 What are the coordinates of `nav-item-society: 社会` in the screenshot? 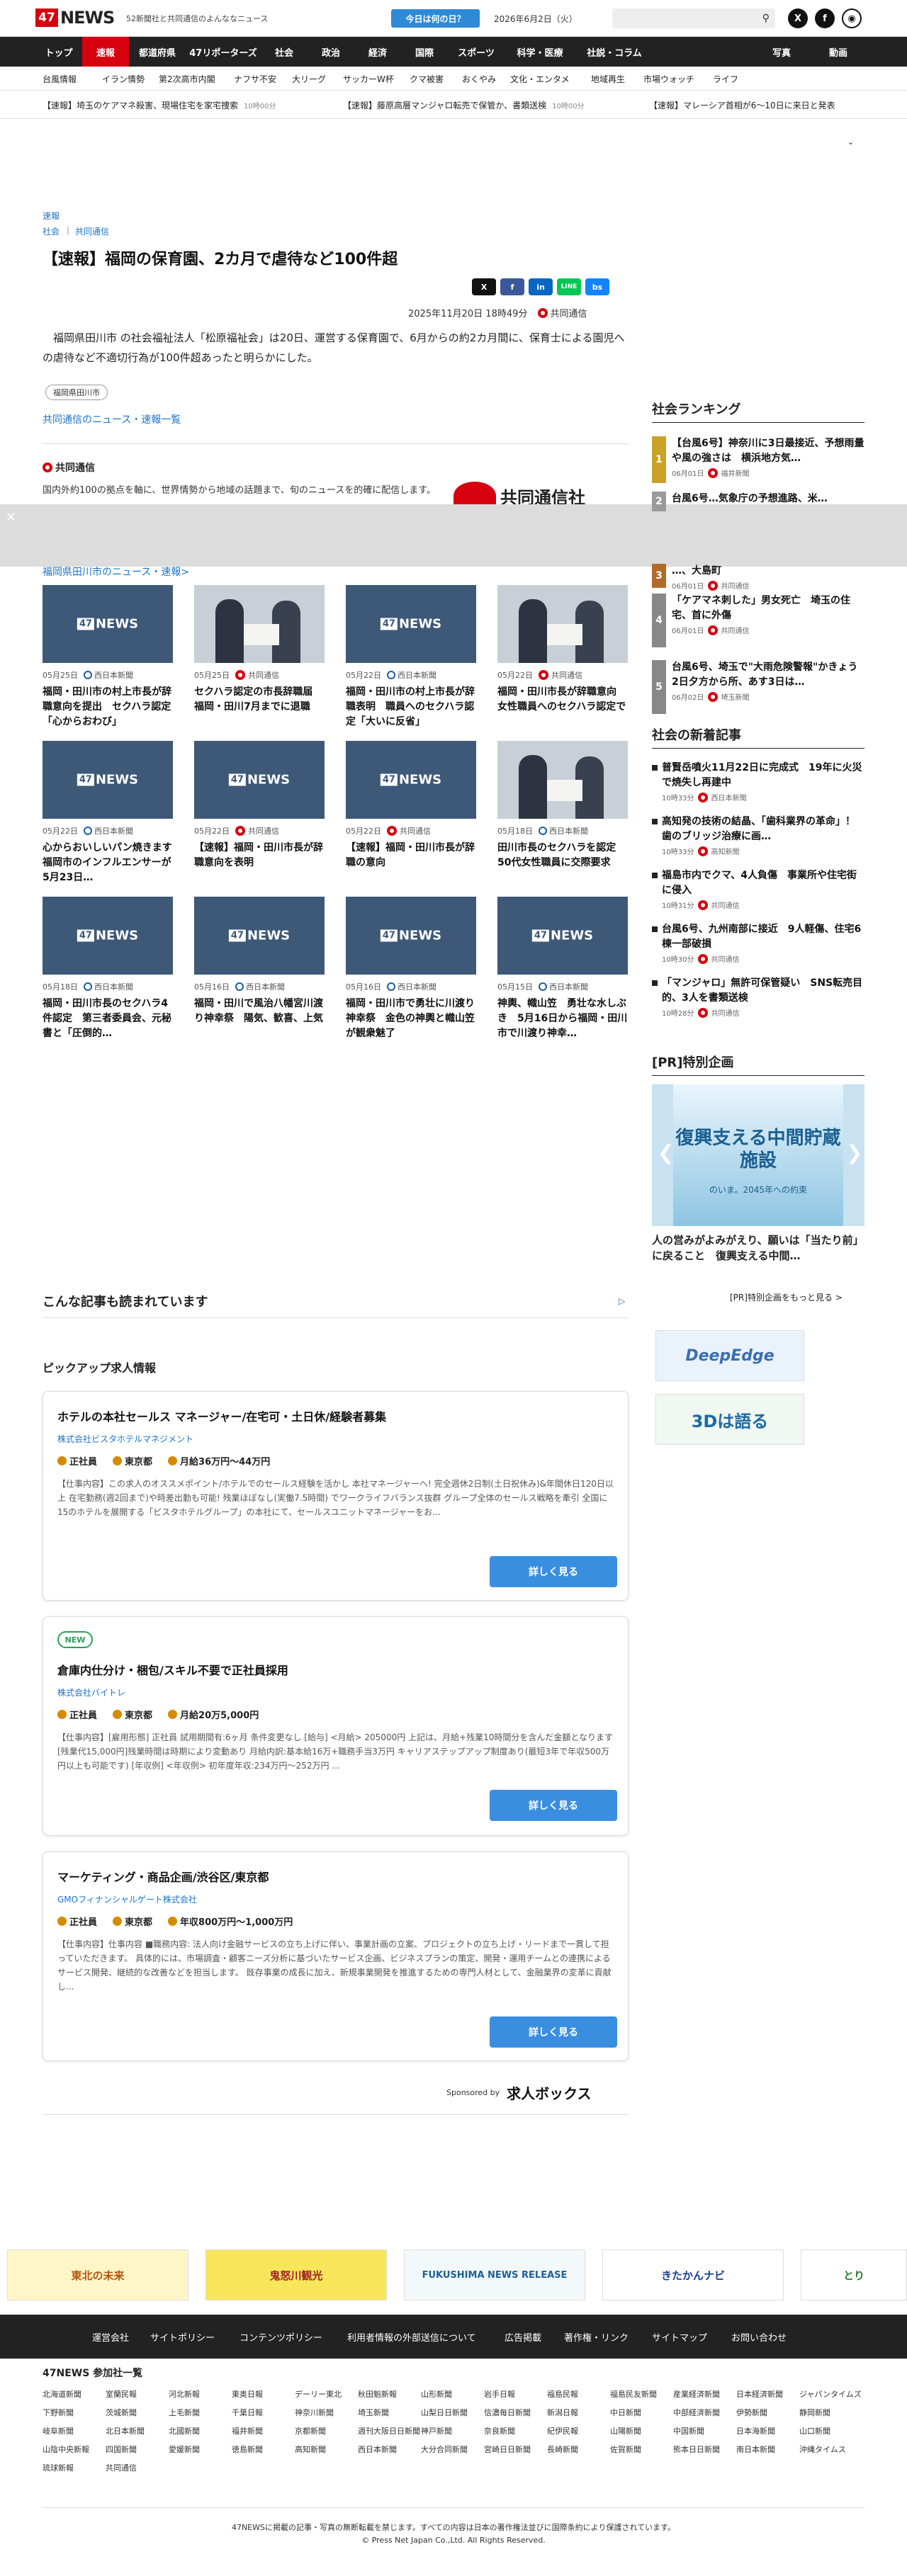 It's located at (284, 52).